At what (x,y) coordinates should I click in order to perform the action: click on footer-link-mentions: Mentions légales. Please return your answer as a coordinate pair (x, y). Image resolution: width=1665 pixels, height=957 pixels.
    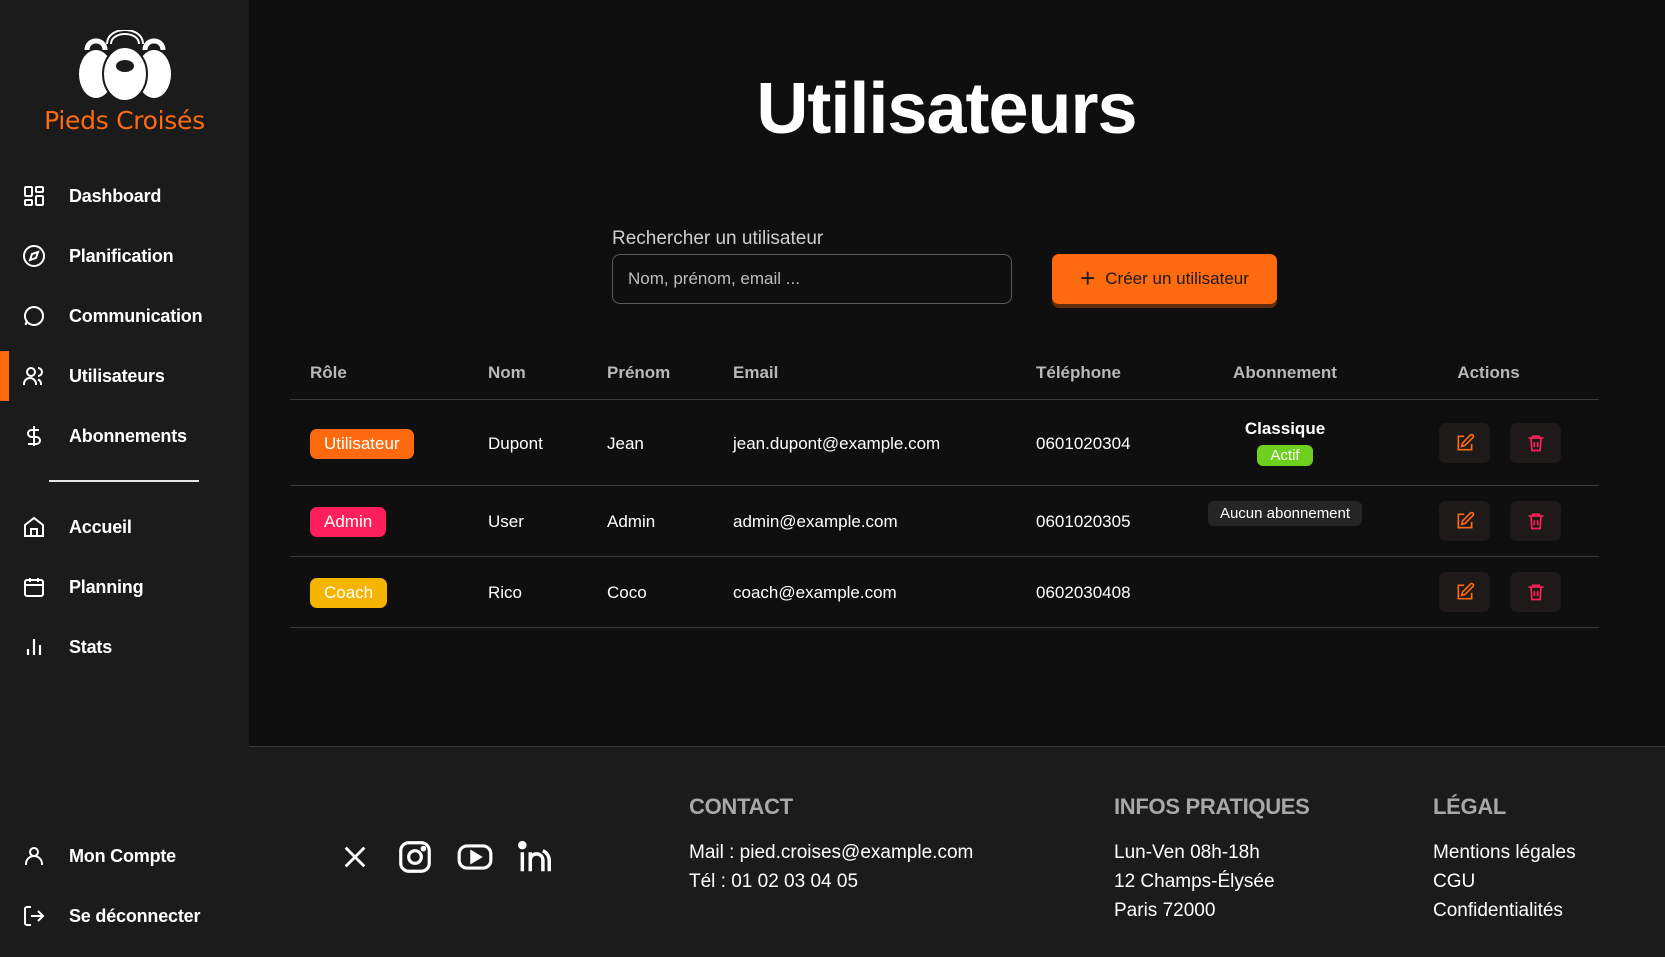
    Looking at the image, I should click on (1504, 853).